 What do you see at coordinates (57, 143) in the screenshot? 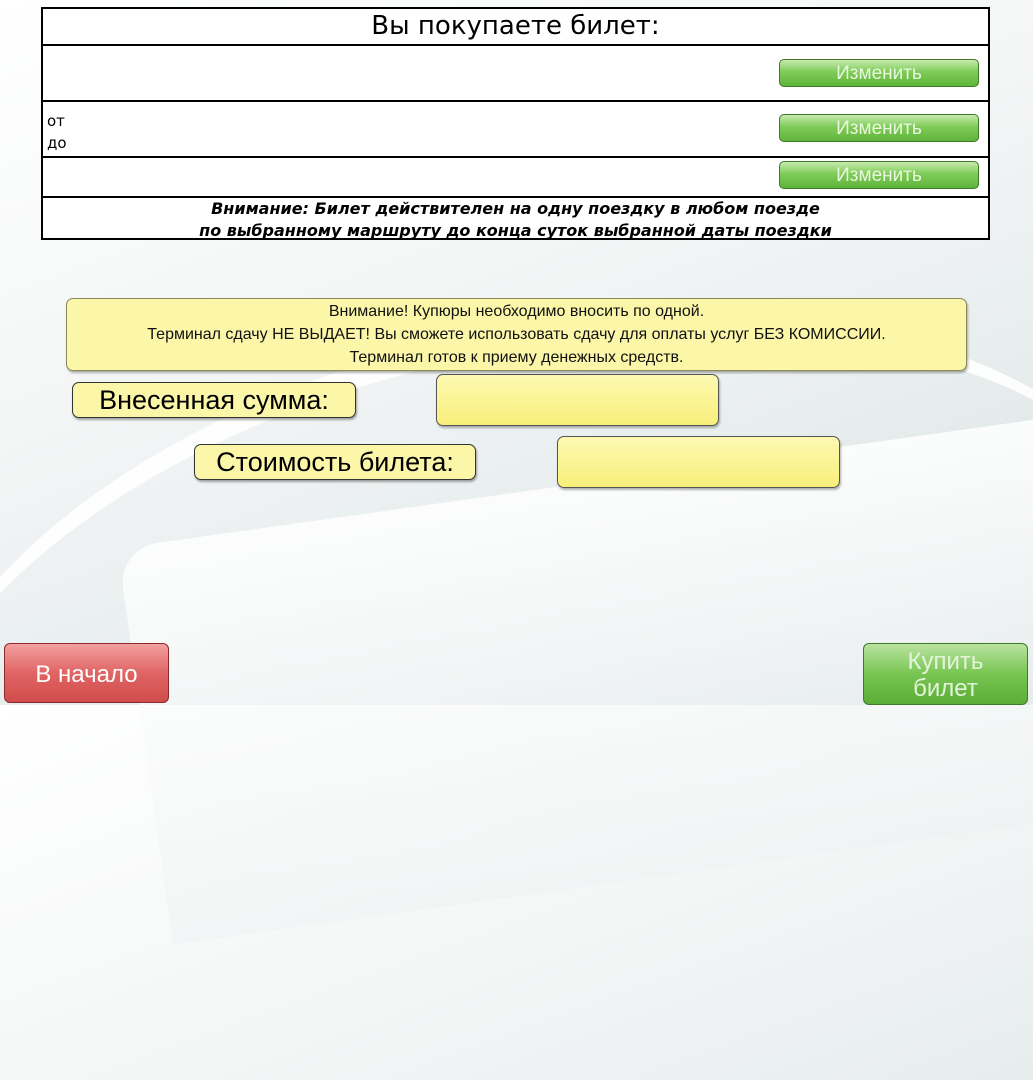
I see `route-to-label: до` at bounding box center [57, 143].